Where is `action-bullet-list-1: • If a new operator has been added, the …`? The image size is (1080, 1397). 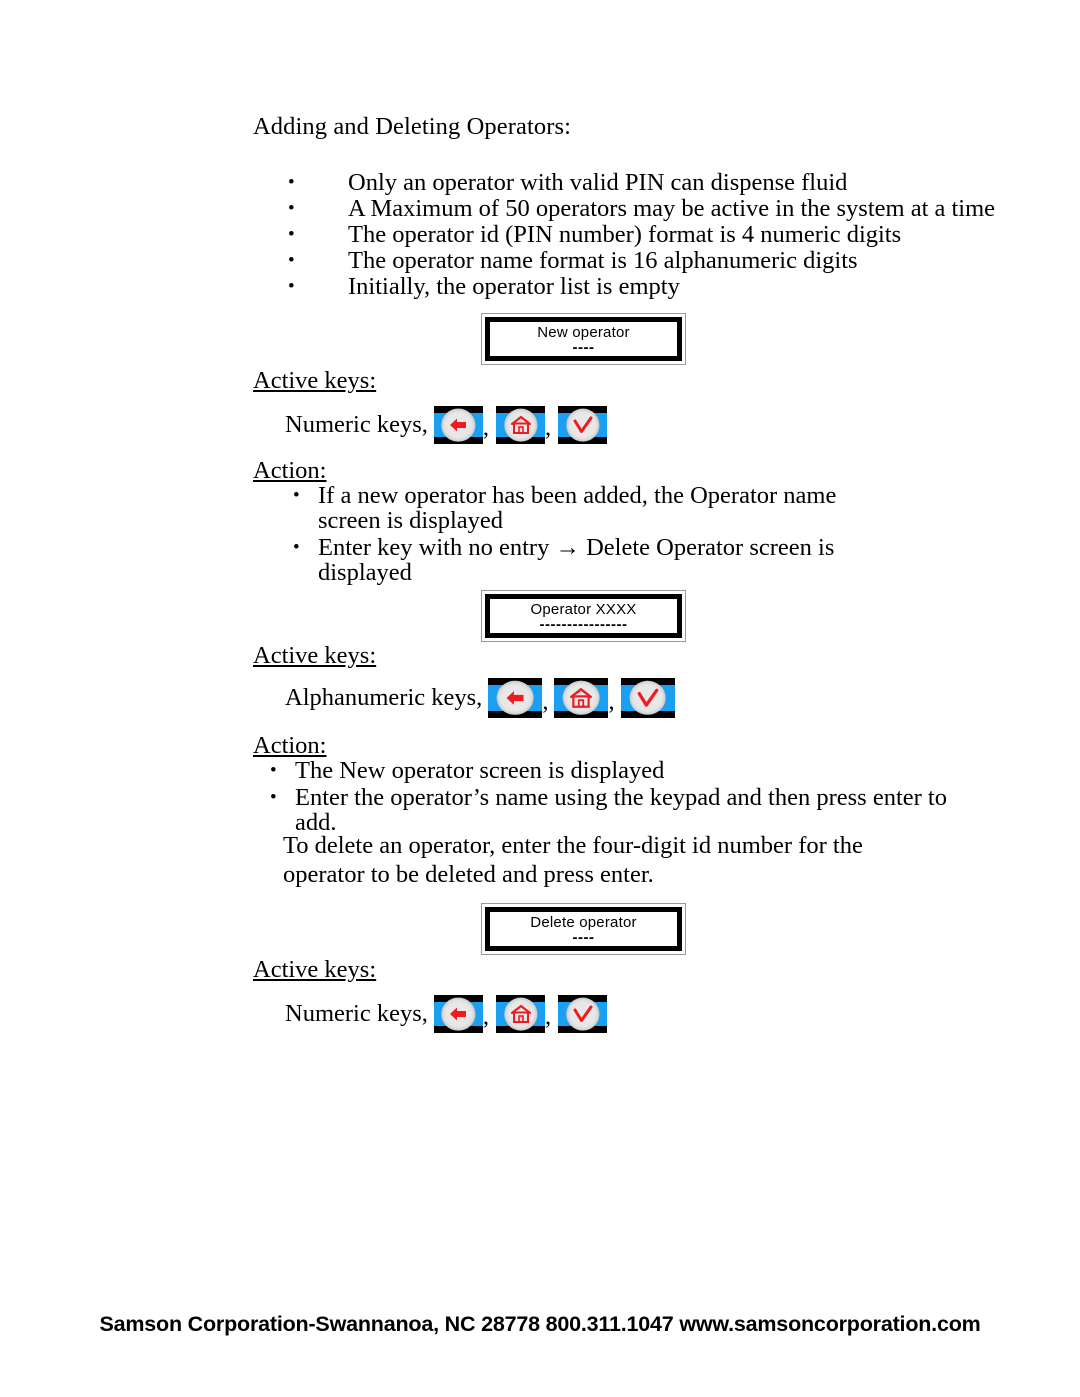 action-bullet-list-1: • If a new operator has been added, the … is located at coordinates (593, 535).